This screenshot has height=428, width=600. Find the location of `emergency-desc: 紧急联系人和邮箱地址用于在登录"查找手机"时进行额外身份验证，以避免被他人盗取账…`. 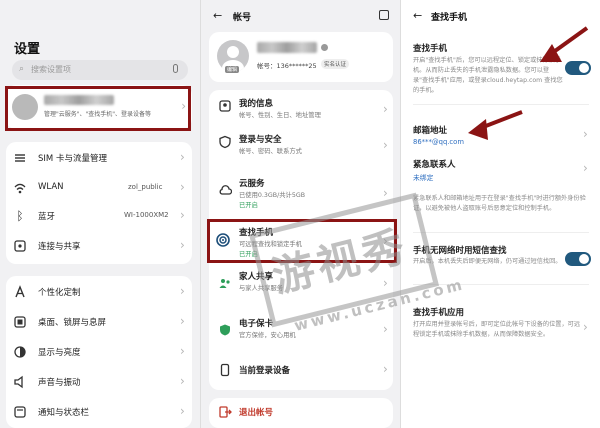

emergency-desc: 紧急联系人和邮箱地址用于在登录"查找手机"时进行额外身份验证，以避免被他人盗取账… is located at coordinates (499, 203).